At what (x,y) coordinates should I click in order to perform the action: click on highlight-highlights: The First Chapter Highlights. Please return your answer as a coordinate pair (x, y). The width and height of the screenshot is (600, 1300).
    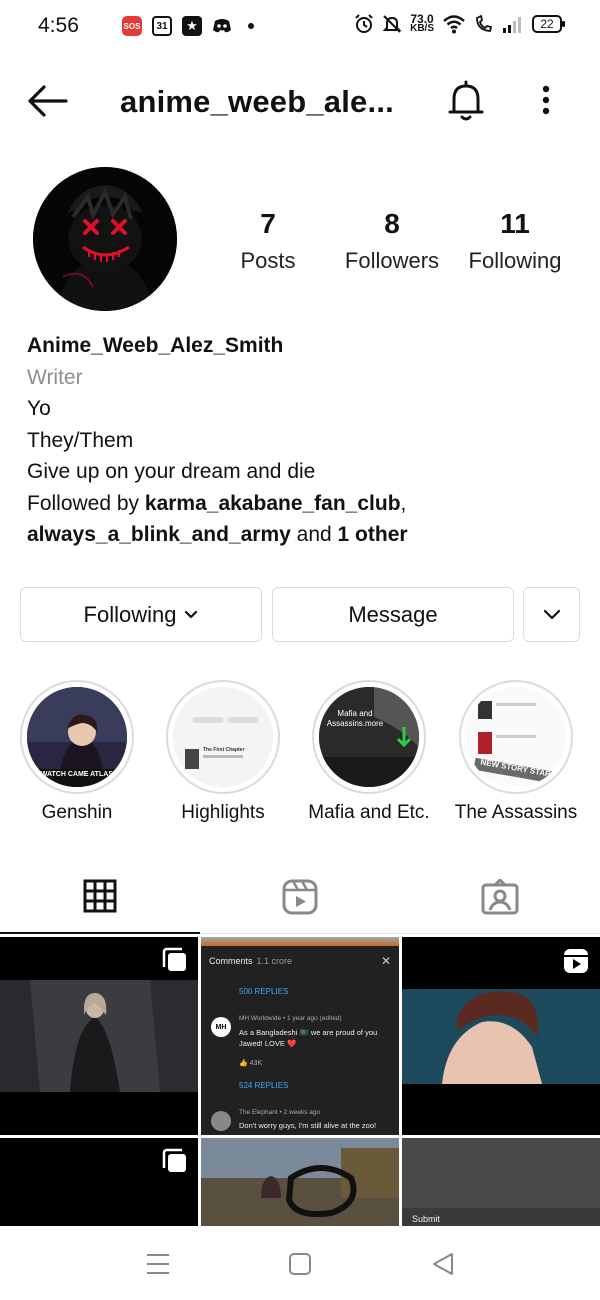
    Looking at the image, I should click on (223, 752).